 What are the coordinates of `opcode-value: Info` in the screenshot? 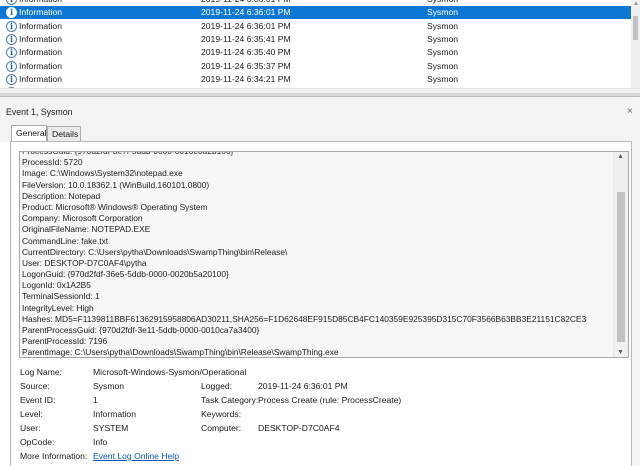 It's located at (100, 442).